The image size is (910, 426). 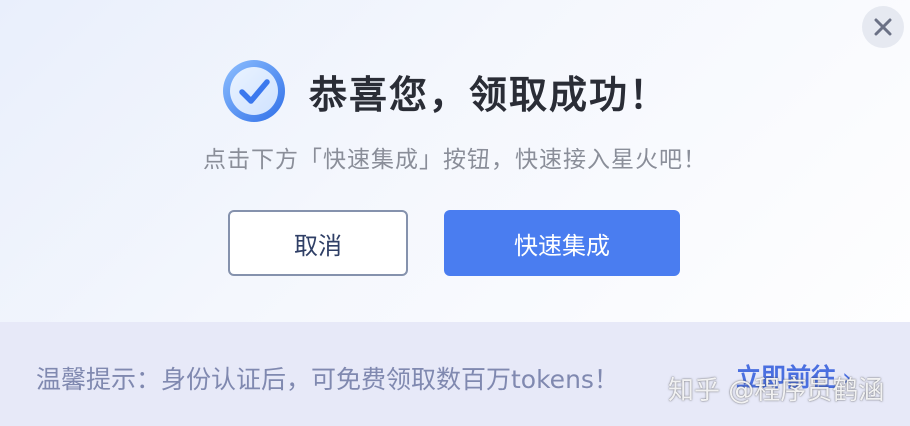 What do you see at coordinates (318, 245) in the screenshot?
I see `cancel-button-label: 取消` at bounding box center [318, 245].